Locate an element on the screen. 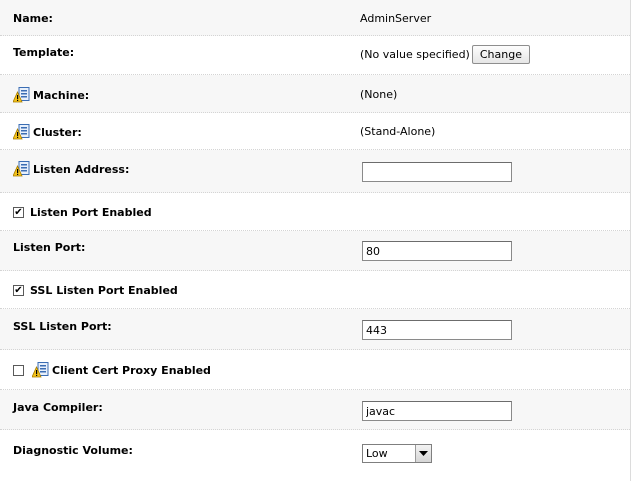  java-compiler-row: Java Compiler: is located at coordinates (315, 410).